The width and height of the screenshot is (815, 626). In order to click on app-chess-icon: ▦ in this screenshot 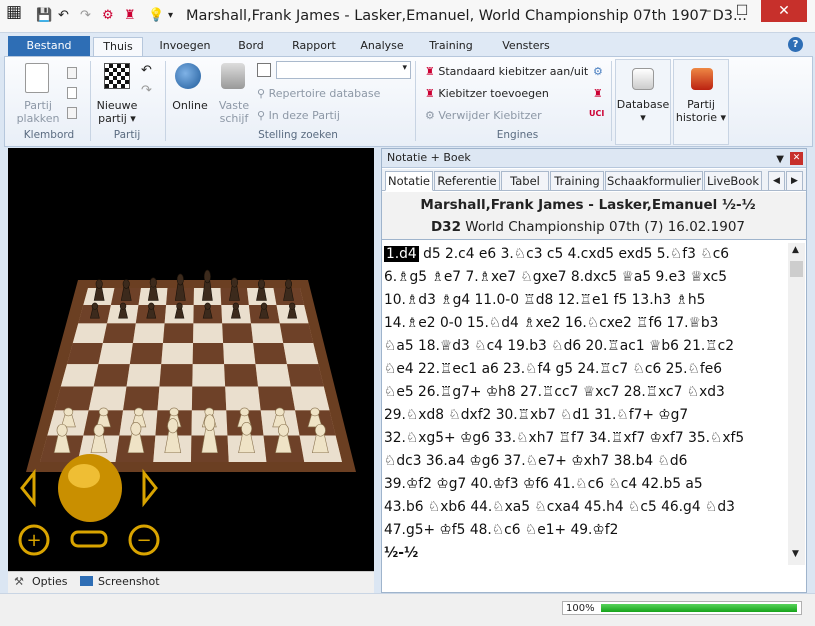, I will do `click(14, 12)`.